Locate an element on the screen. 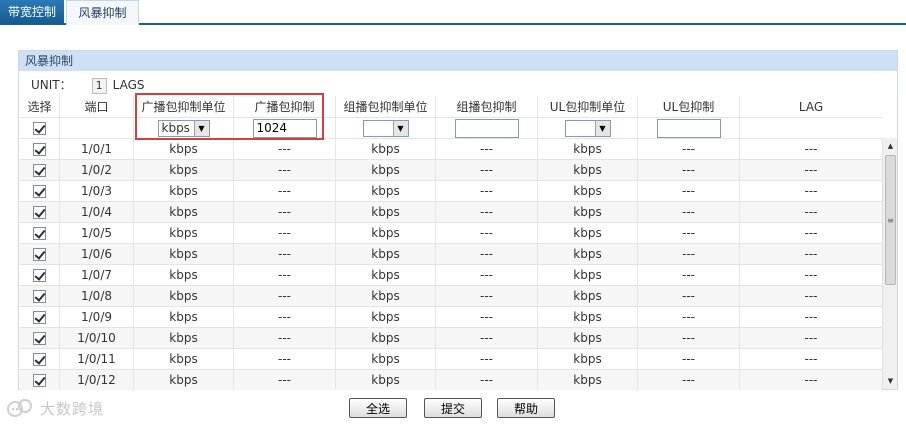 The width and height of the screenshot is (906, 425). table-row: 1/0/10 kbps --- kbps --- kbps --- --- is located at coordinates (451, 337).